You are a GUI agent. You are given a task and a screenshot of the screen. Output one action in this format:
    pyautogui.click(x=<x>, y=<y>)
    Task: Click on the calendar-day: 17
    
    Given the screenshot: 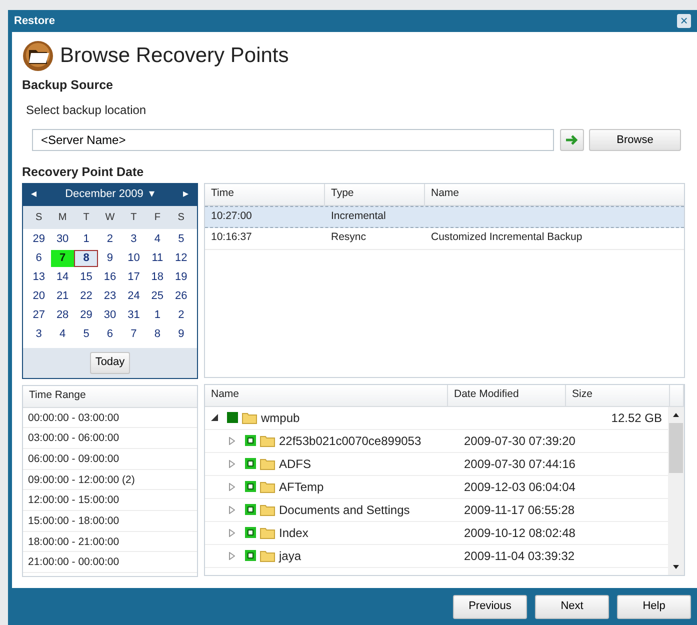 What is the action you would take?
    pyautogui.click(x=134, y=277)
    